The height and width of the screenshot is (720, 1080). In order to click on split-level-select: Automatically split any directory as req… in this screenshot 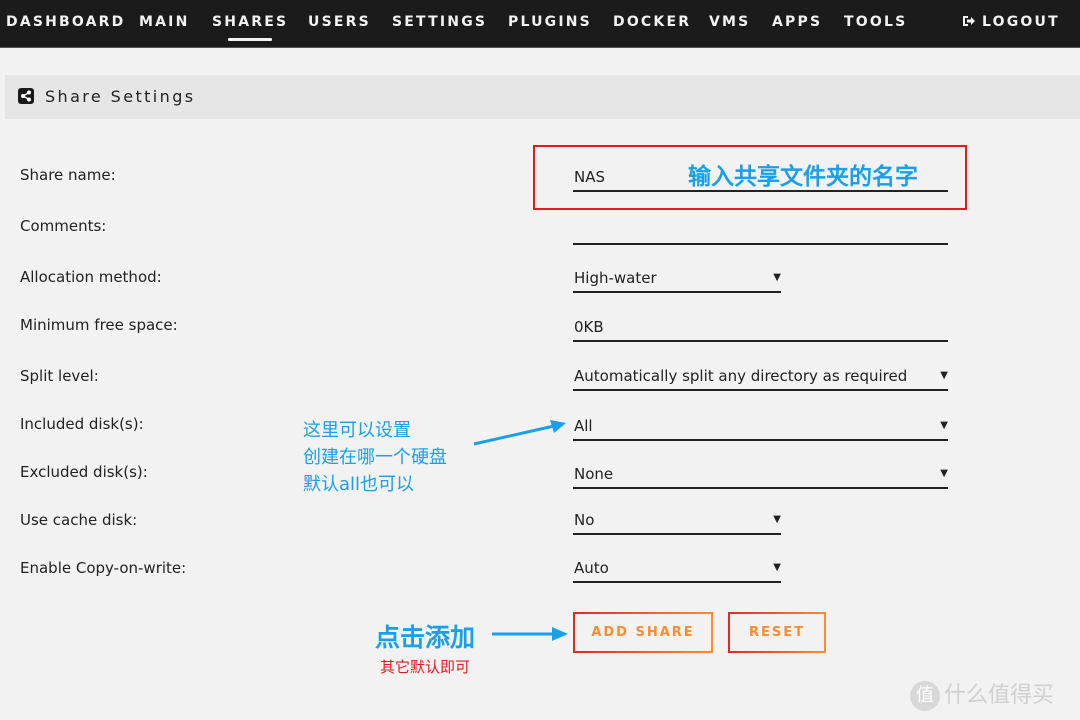, I will do `click(760, 379)`.